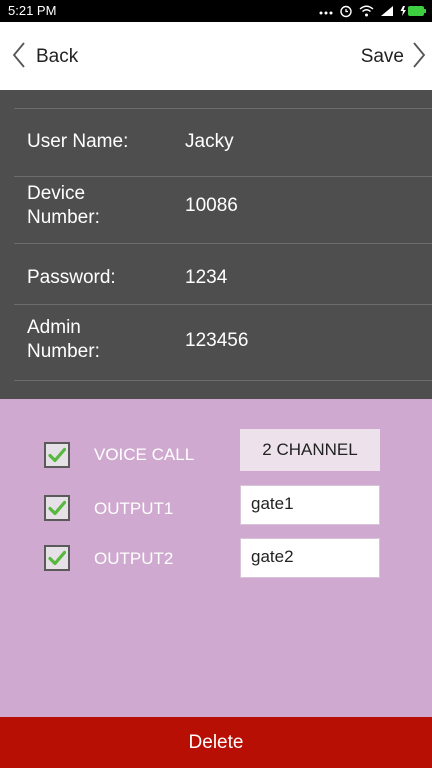 The width and height of the screenshot is (432, 768). I want to click on chevron-right-icon, so click(419, 57).